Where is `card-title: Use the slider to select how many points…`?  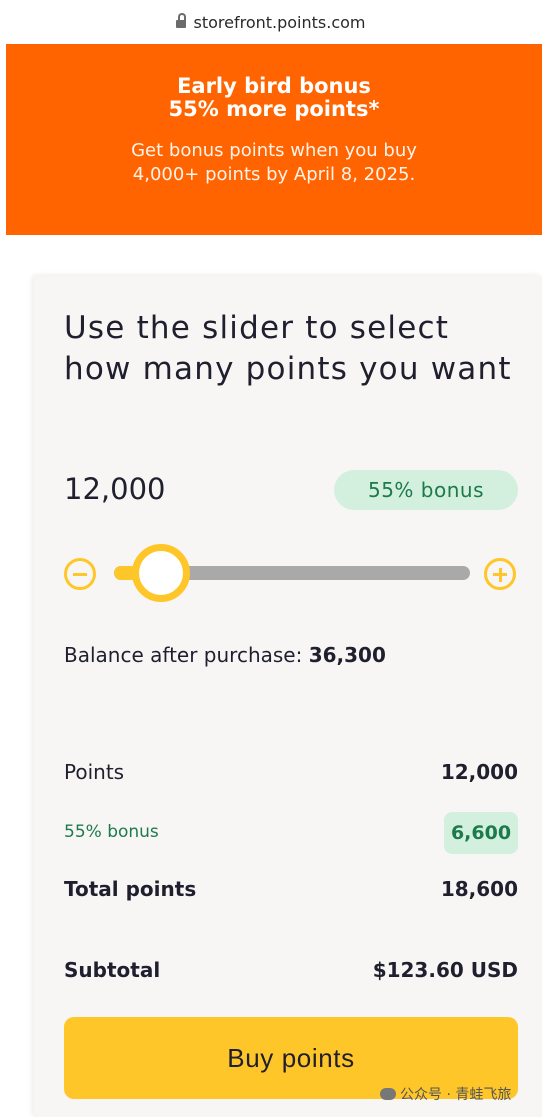
card-title: Use the slider to select how many points… is located at coordinates (288, 348).